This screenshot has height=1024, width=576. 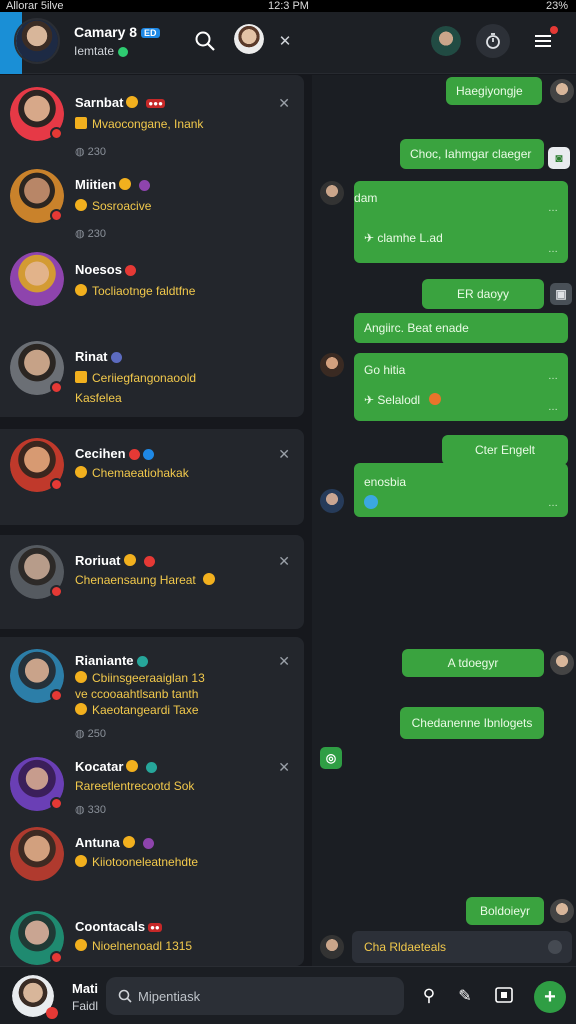 I want to click on title-badge: ED, so click(x=150, y=33).